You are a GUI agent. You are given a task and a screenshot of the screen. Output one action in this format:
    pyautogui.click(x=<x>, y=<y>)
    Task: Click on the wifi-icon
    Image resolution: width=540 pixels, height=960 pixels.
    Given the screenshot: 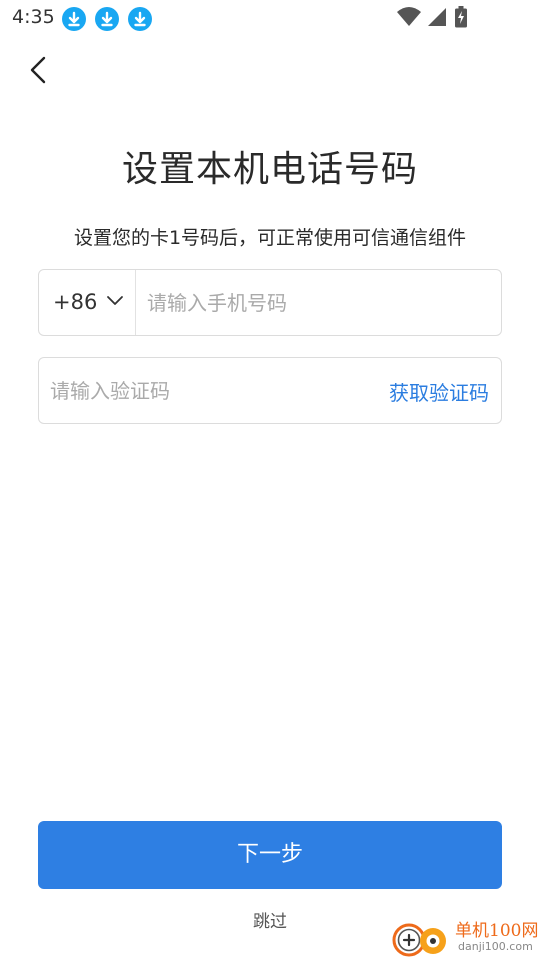 What is the action you would take?
    pyautogui.click(x=409, y=16)
    